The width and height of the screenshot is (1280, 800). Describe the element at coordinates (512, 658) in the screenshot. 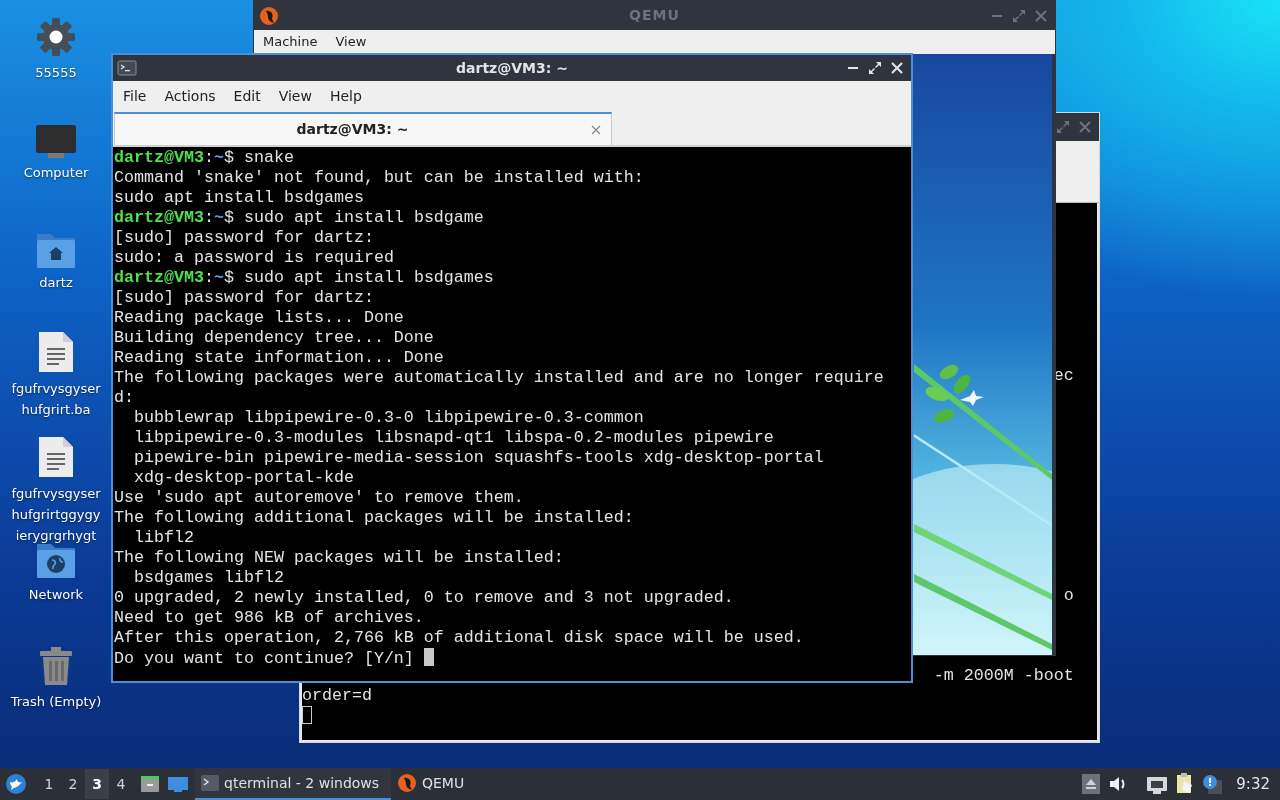

I see `terminal-line: Do you want to continue? [Y/n]` at that location.